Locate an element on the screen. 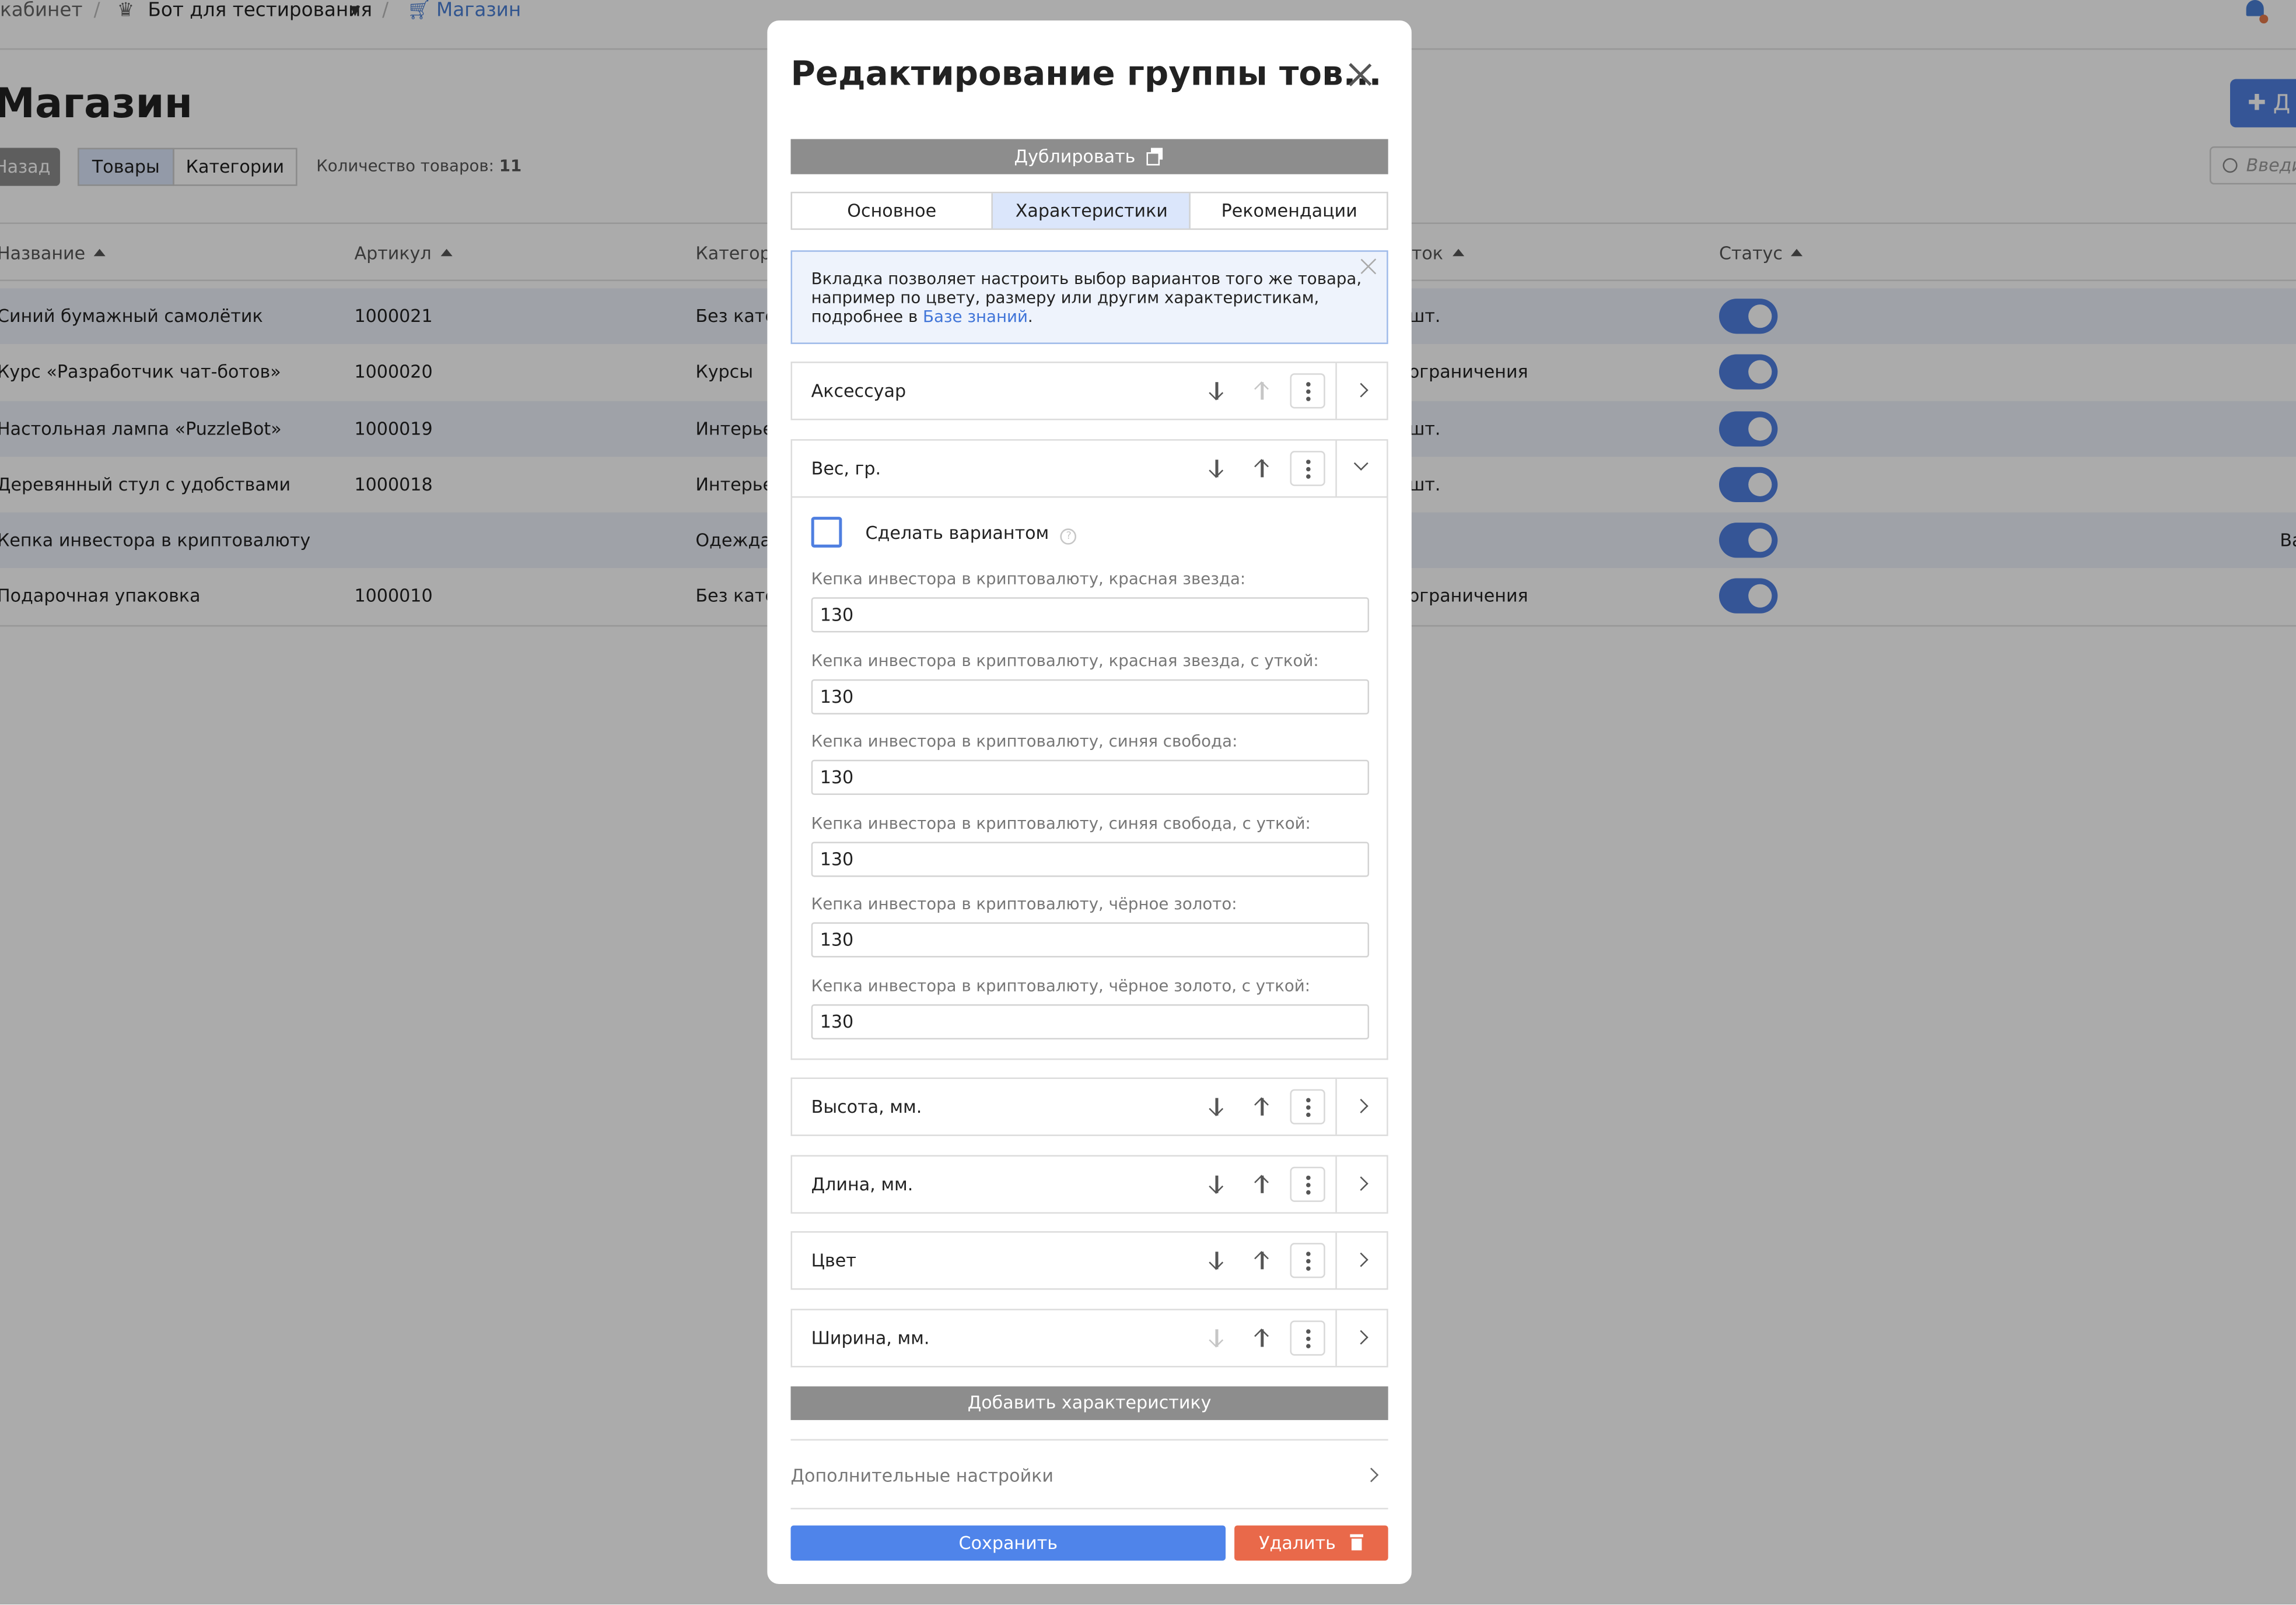  make-variant-checkbox is located at coordinates (827, 532).